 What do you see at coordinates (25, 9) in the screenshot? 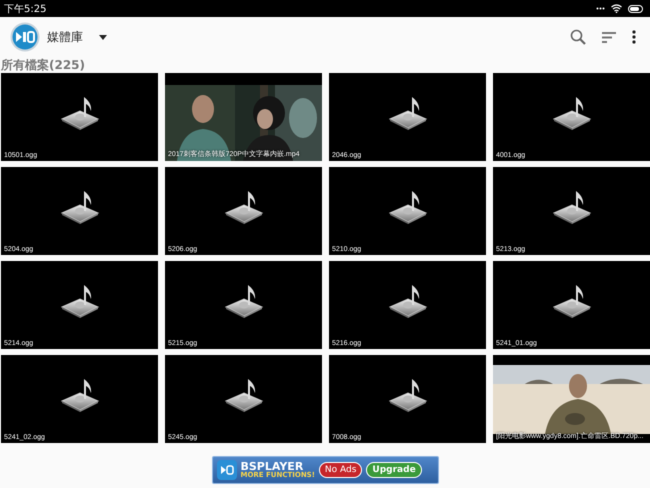
I see `status-time: 下午5:25` at bounding box center [25, 9].